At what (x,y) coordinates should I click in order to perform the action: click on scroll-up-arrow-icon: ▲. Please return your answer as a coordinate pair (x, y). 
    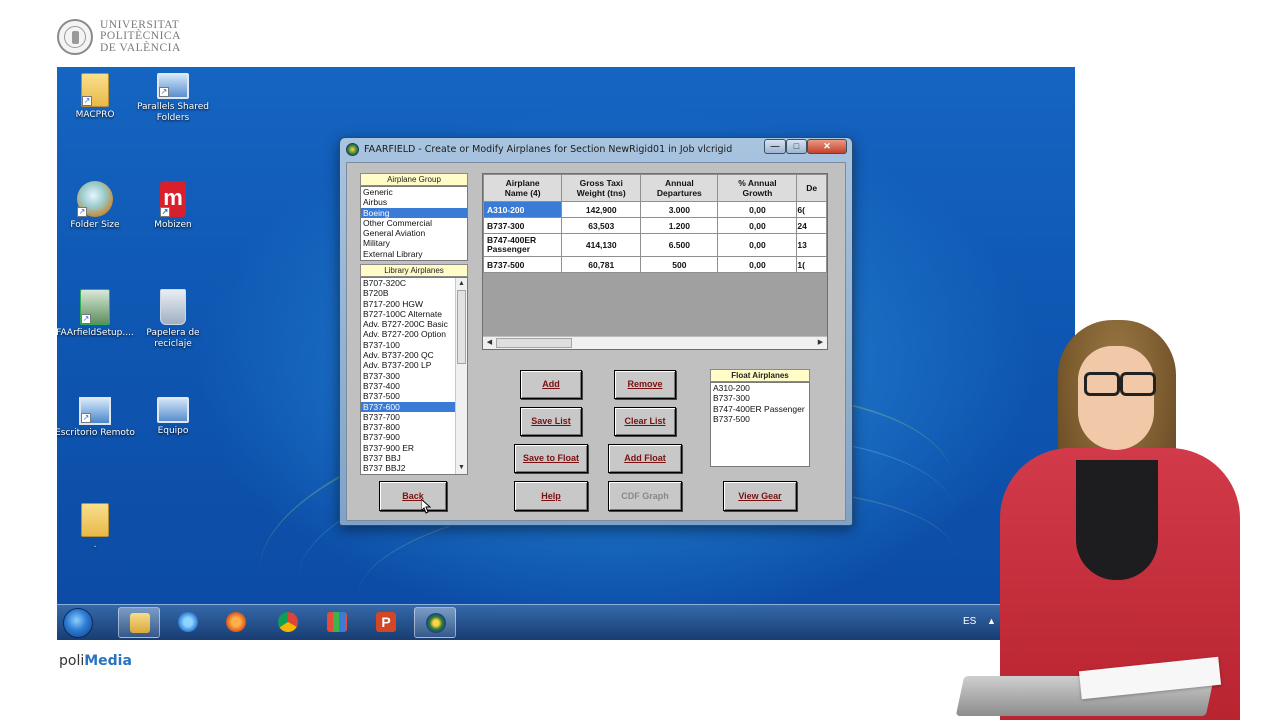
    Looking at the image, I should click on (461, 284).